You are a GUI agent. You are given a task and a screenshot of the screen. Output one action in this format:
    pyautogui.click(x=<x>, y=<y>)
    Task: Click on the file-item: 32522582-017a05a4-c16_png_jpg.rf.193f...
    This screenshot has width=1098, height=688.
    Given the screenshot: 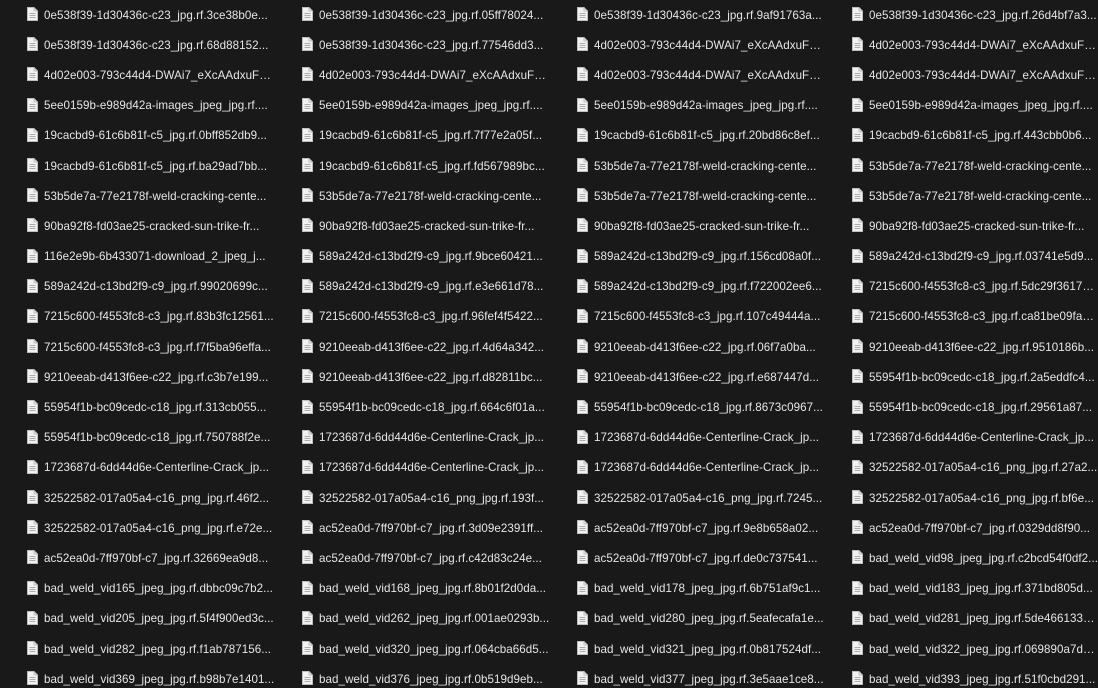 What is the action you would take?
    pyautogui.click(x=412, y=498)
    